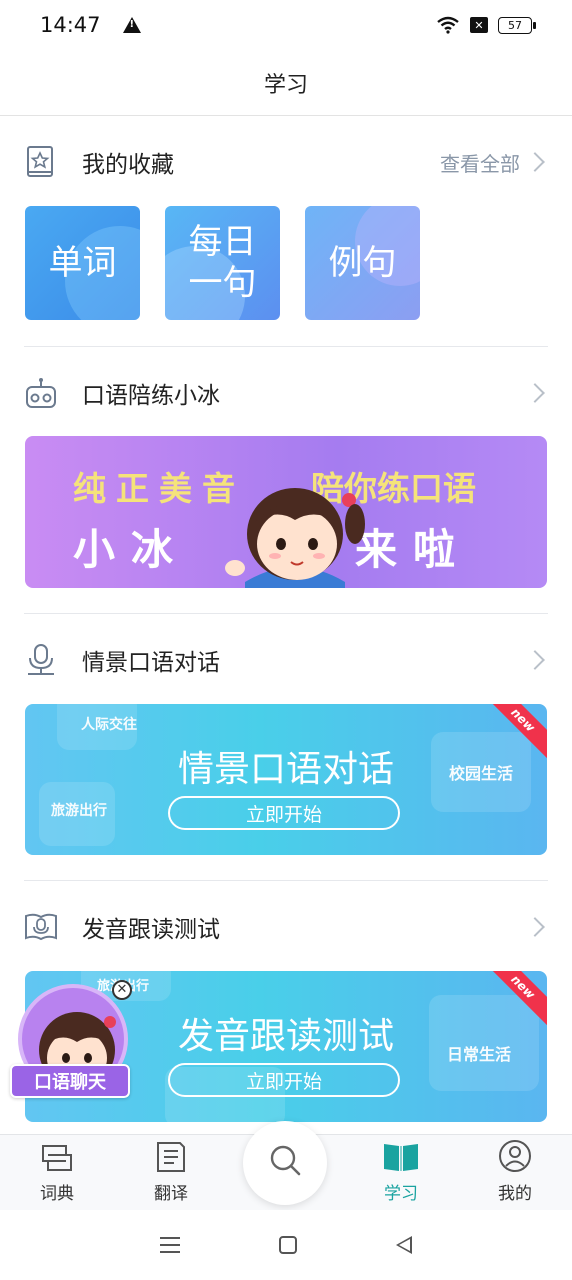 The height and width of the screenshot is (1280, 572). What do you see at coordinates (285, 1160) in the screenshot?
I see `search-icon` at bounding box center [285, 1160].